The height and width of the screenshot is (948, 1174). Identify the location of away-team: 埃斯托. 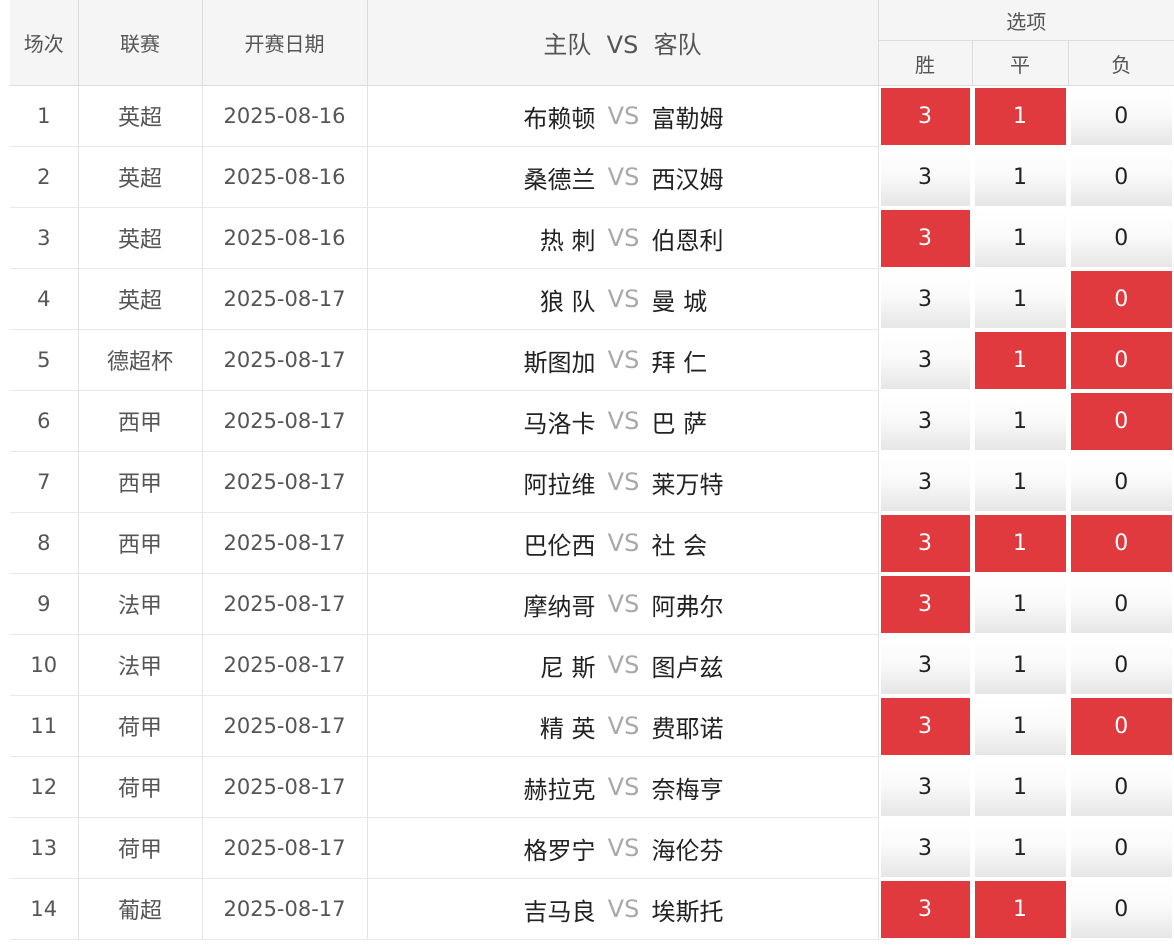
(687, 911).